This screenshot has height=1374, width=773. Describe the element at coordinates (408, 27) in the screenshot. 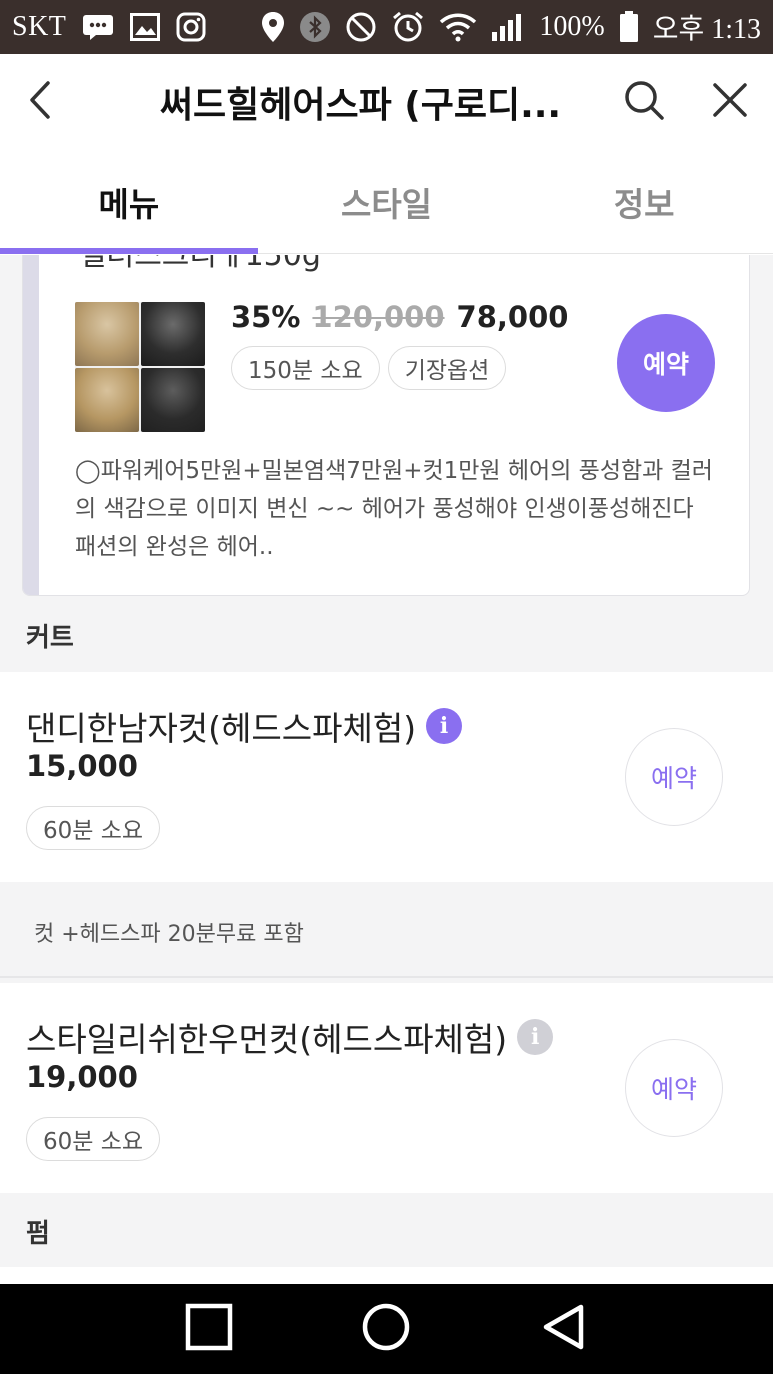

I see `alarm-icon` at that location.